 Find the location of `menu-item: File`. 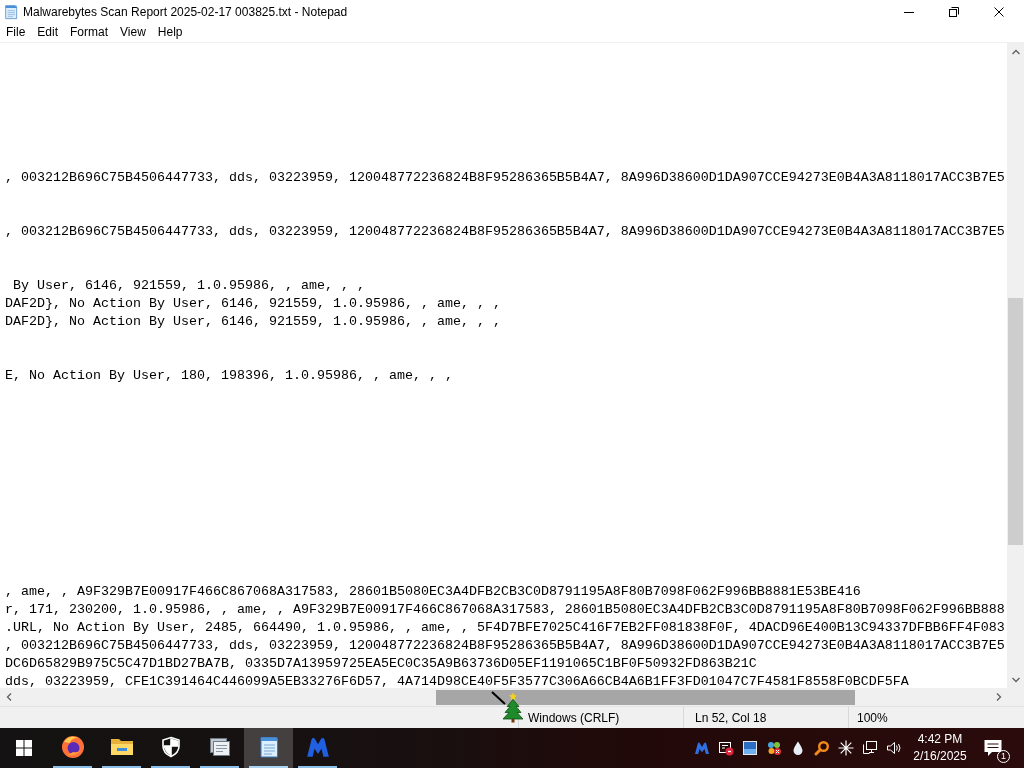

menu-item: File is located at coordinates (16, 32).